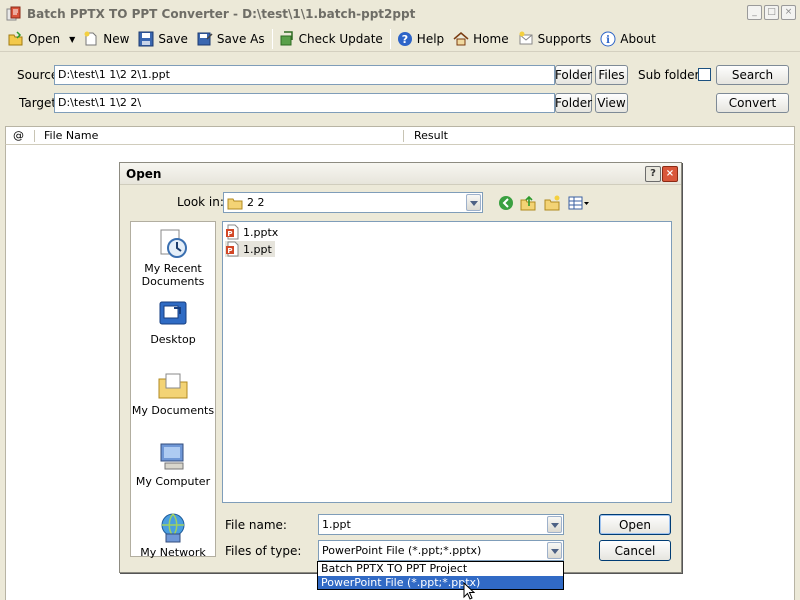  Describe the element at coordinates (34, 39) in the screenshot. I see `open-button: Open` at that location.